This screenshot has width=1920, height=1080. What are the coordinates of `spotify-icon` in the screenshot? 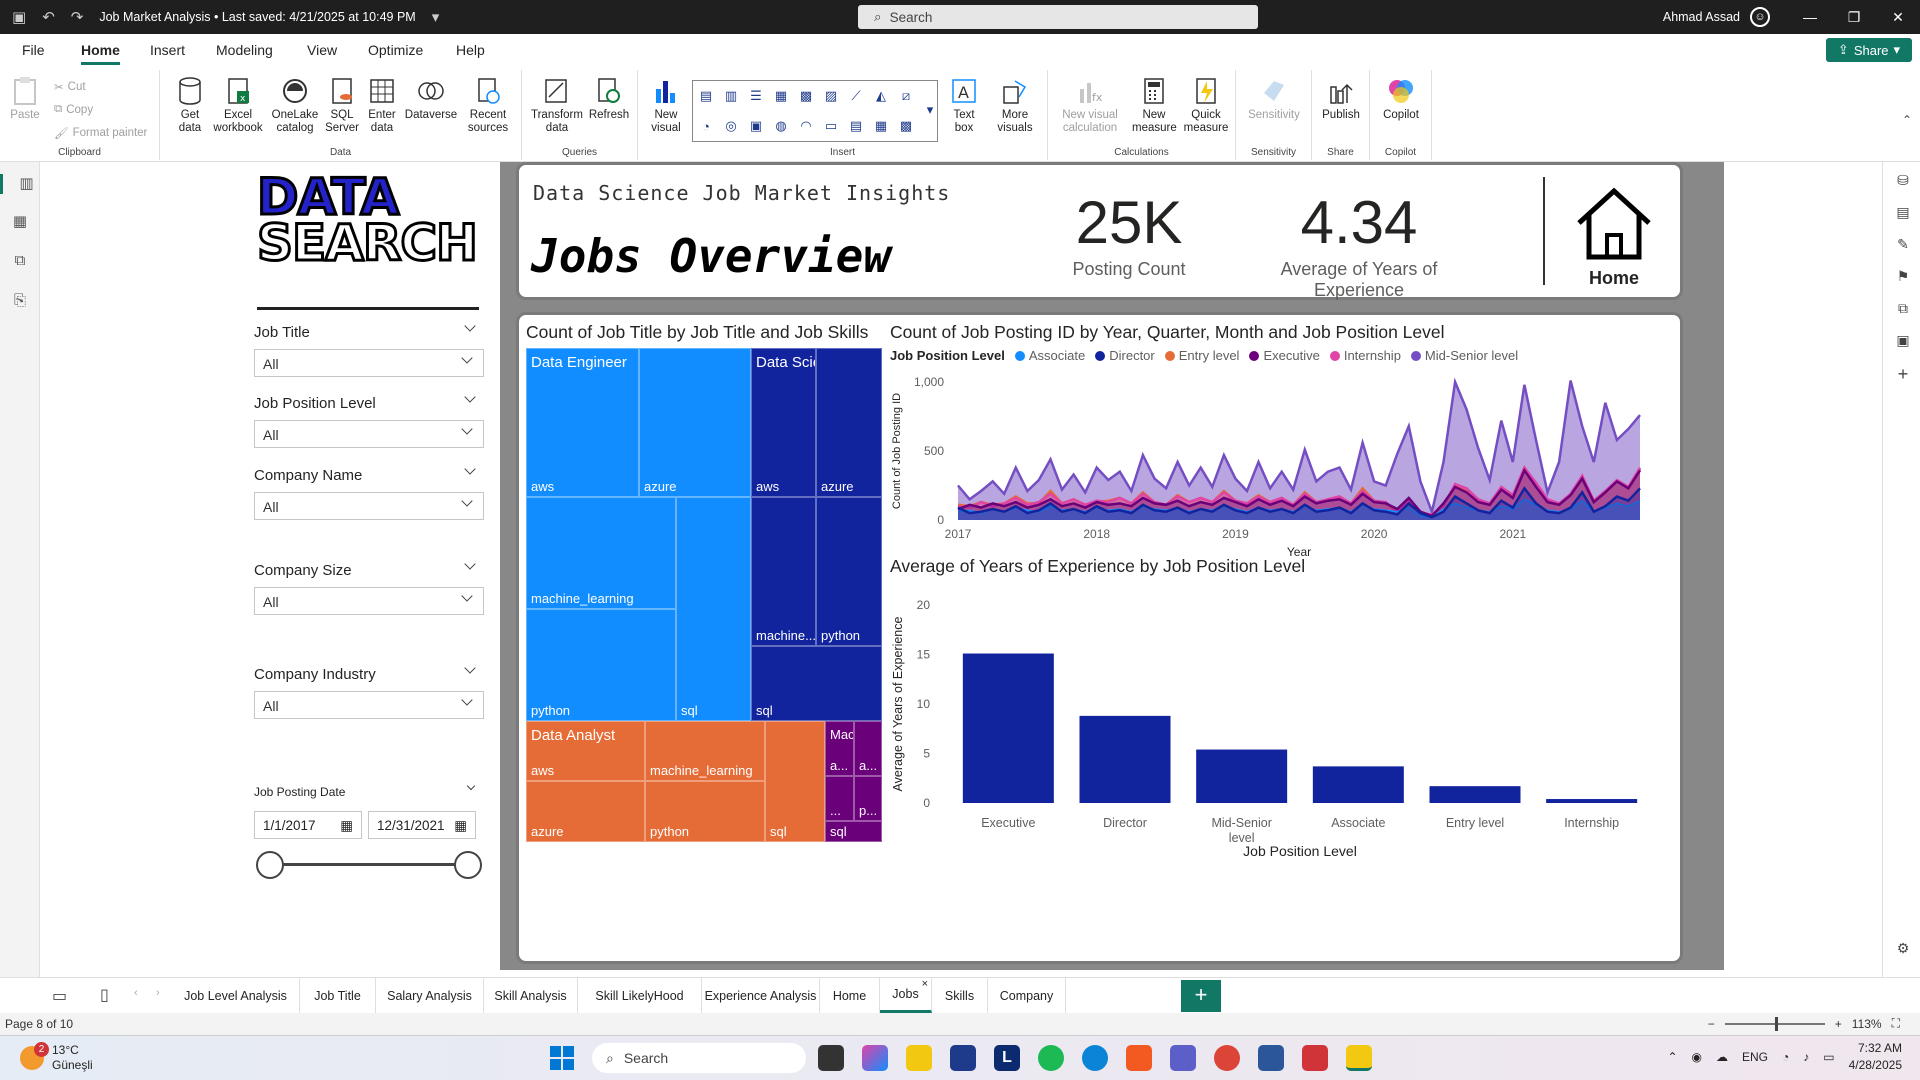 It's located at (1051, 1058).